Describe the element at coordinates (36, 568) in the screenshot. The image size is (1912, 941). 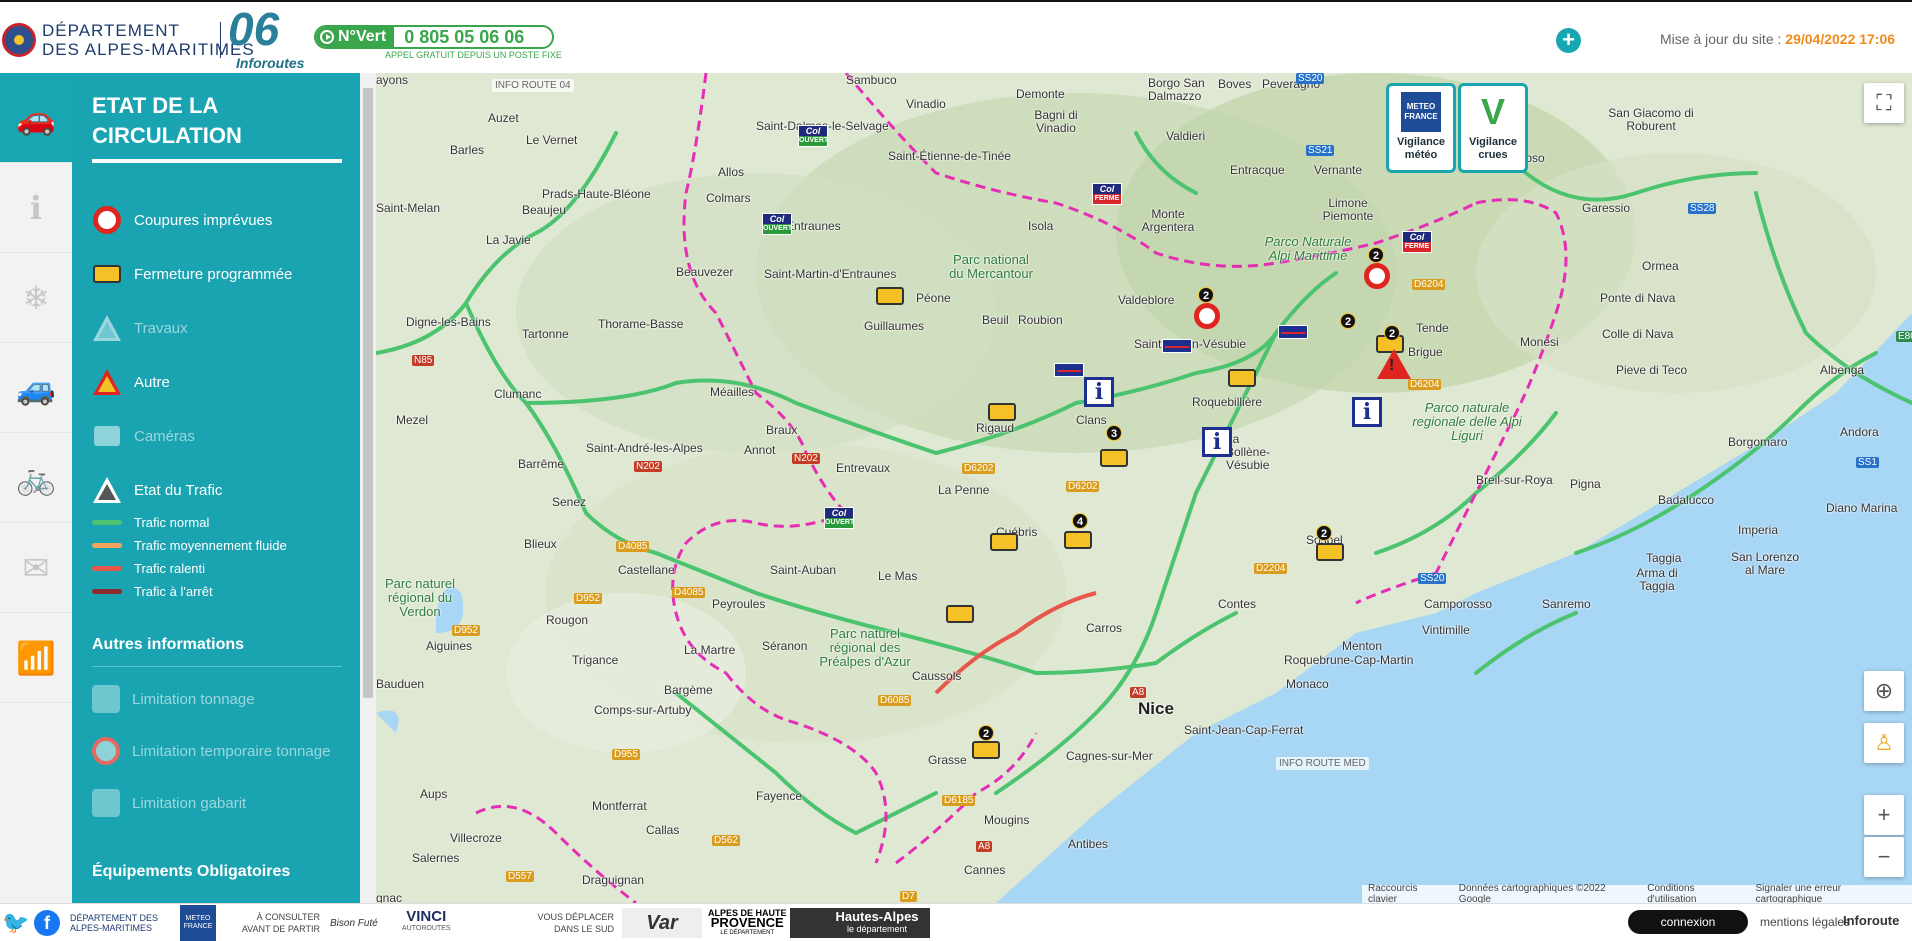
I see `rail-alerts: ✉` at that location.